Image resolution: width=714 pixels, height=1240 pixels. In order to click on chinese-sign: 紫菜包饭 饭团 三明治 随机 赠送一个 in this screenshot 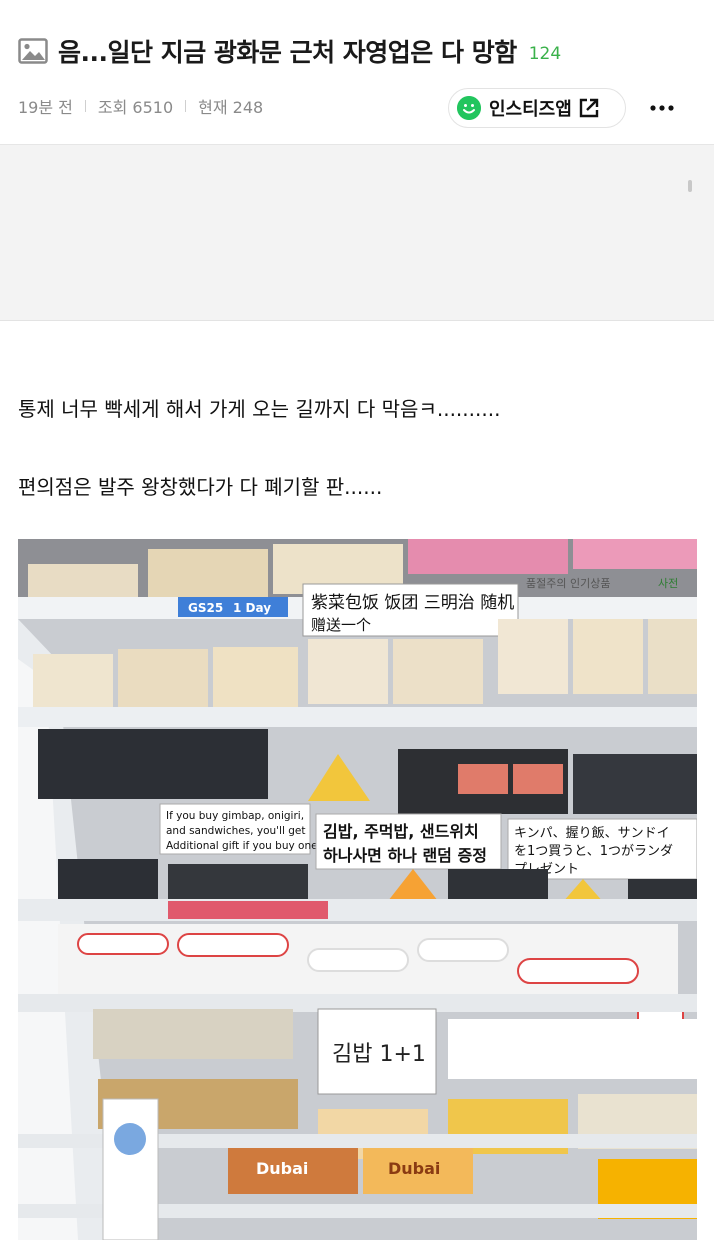, I will do `click(410, 610)`.